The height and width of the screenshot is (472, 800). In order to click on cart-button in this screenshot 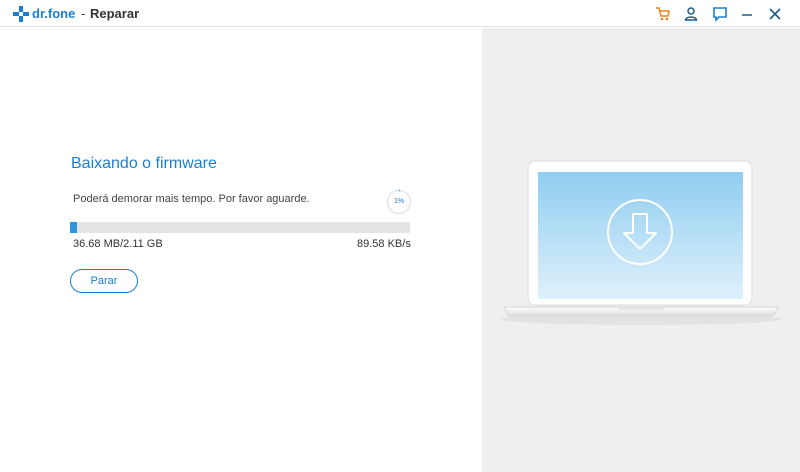, I will do `click(663, 14)`.